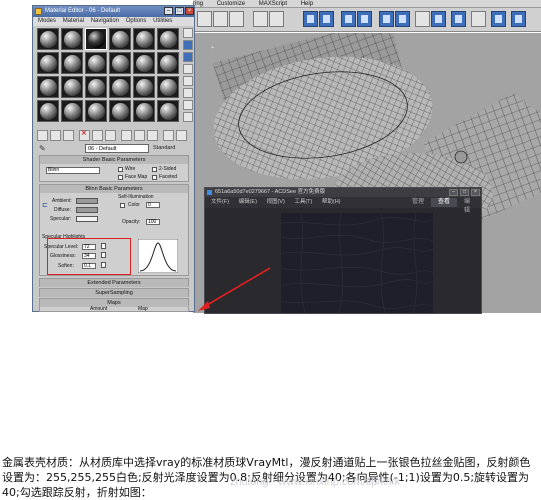  What do you see at coordinates (418, 202) in the screenshot?
I see `mode-manage-tab: 管理` at bounding box center [418, 202].